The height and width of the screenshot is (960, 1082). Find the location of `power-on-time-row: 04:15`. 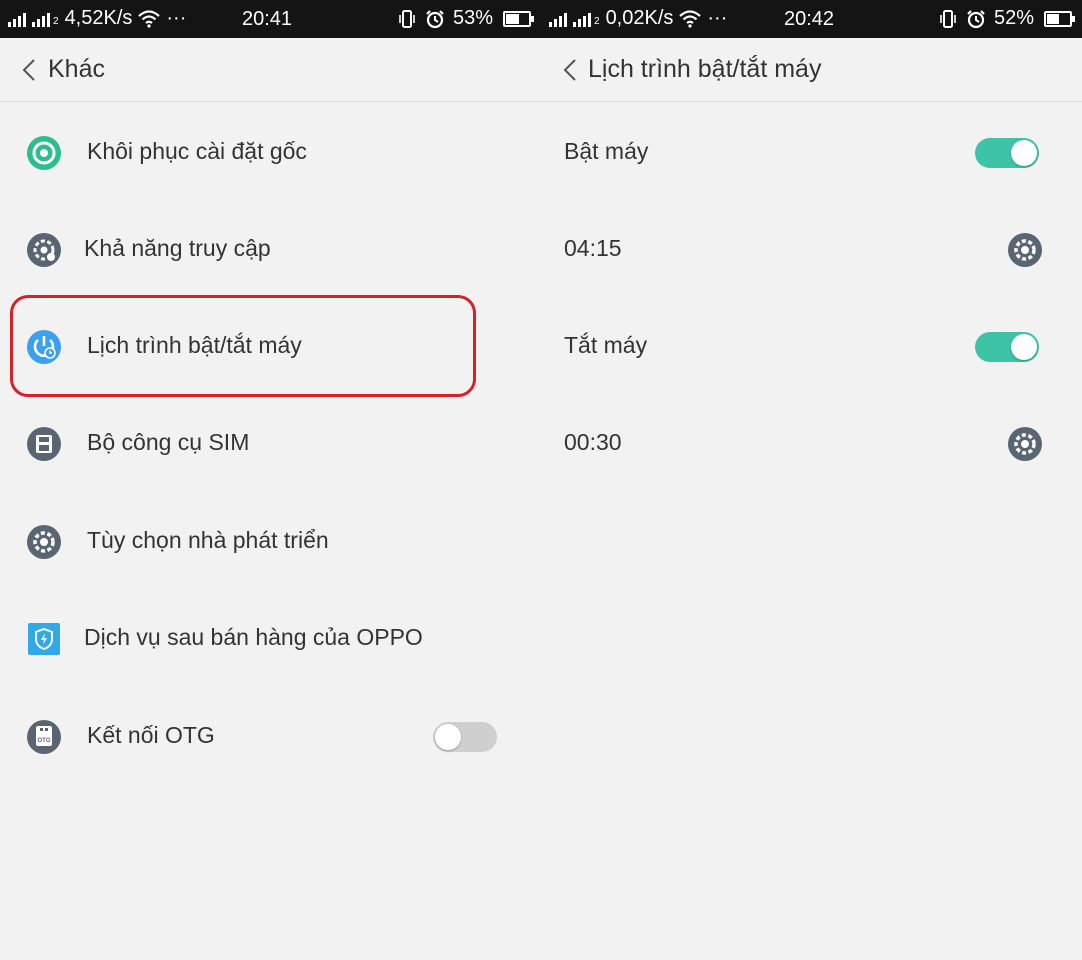

power-on-time-row: 04:15 is located at coordinates (811, 250).